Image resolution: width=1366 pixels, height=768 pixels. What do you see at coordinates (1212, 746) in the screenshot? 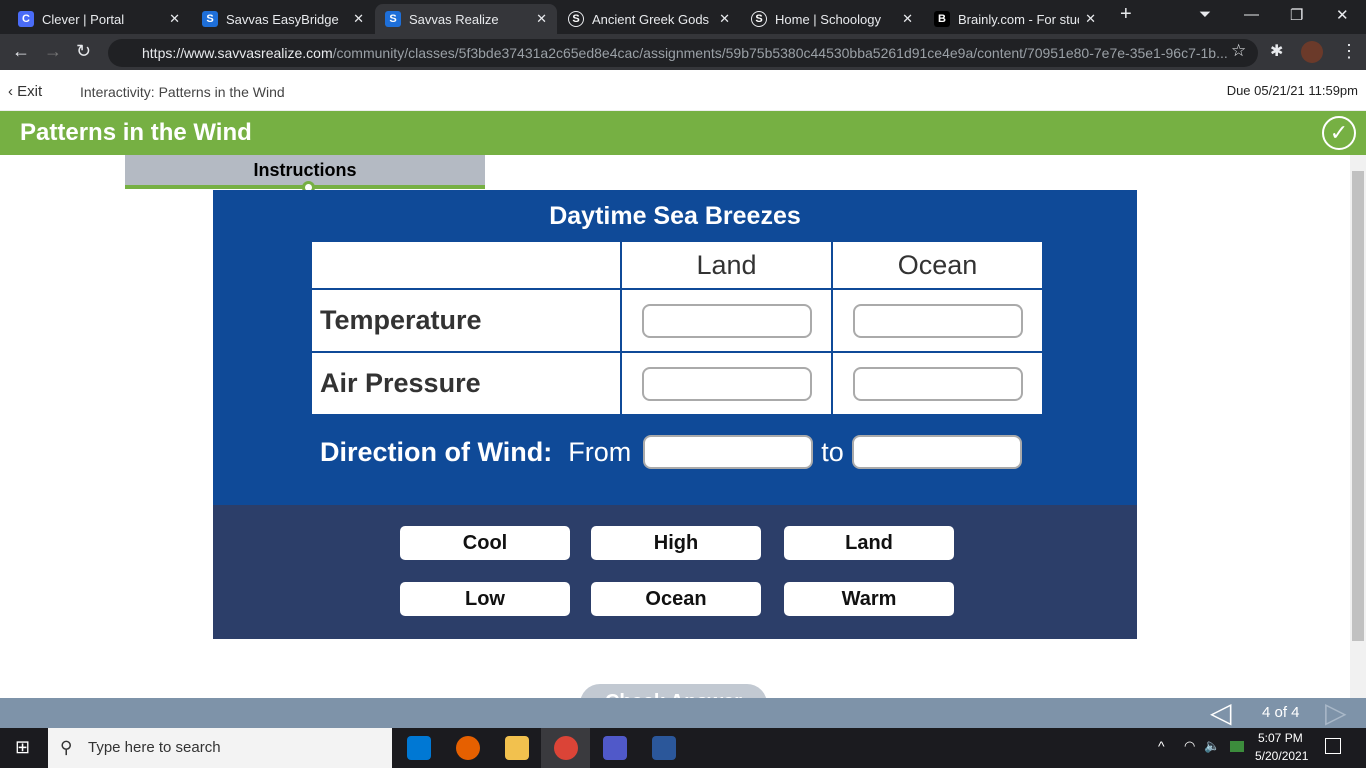
I see `volume-icon: 🔈` at bounding box center [1212, 746].